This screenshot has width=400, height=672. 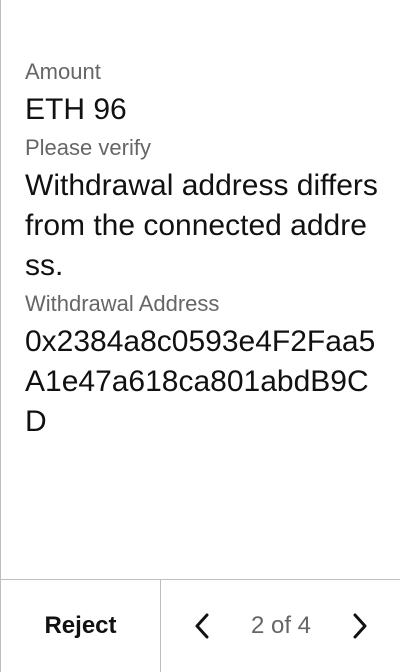 What do you see at coordinates (81, 626) in the screenshot?
I see `reject-button: Reject` at bounding box center [81, 626].